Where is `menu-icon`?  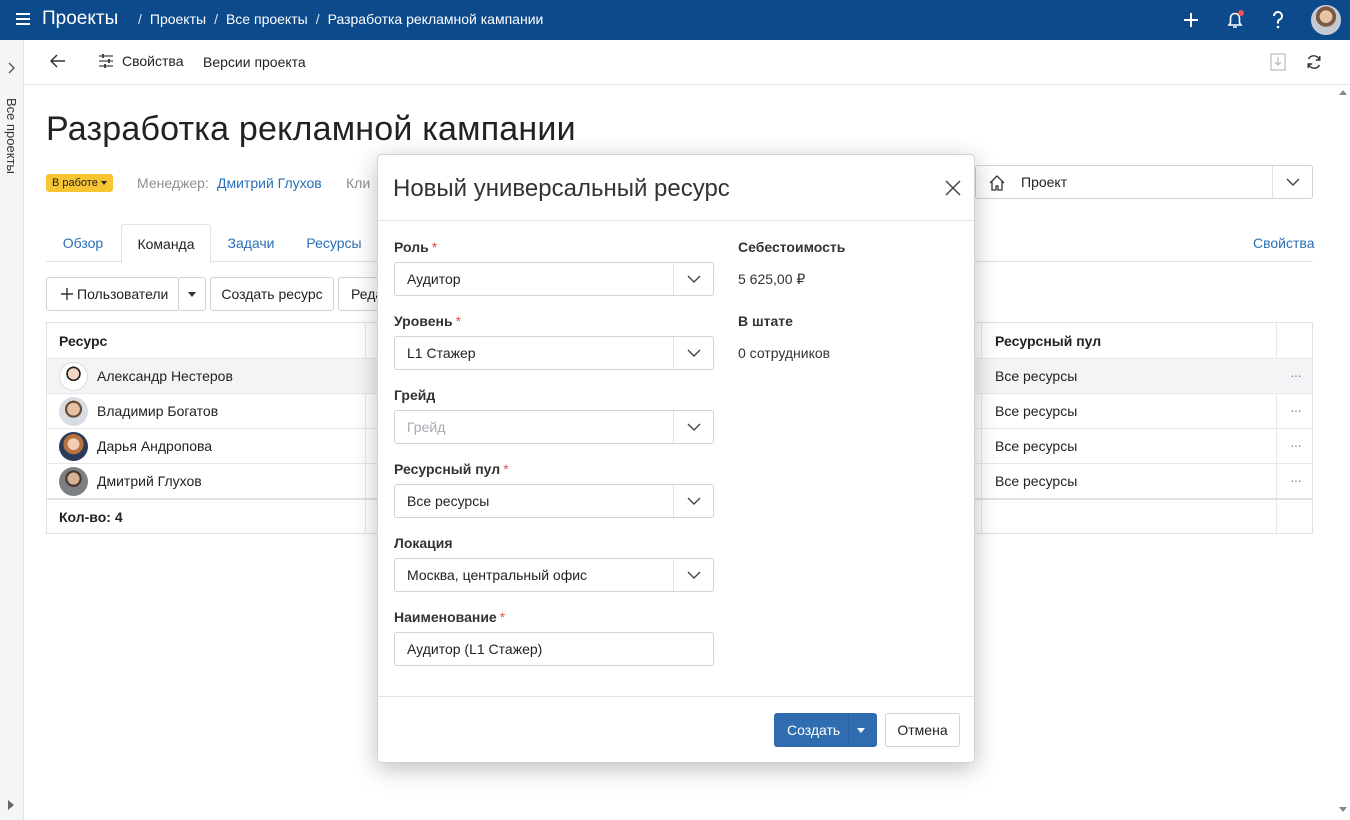 menu-icon is located at coordinates (23, 19).